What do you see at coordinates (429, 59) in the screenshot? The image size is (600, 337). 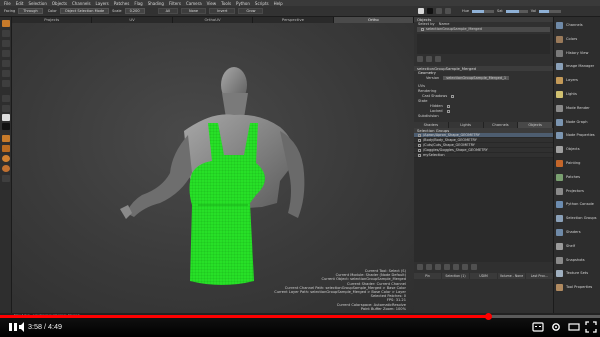 I see `remove-object-icon` at bounding box center [429, 59].